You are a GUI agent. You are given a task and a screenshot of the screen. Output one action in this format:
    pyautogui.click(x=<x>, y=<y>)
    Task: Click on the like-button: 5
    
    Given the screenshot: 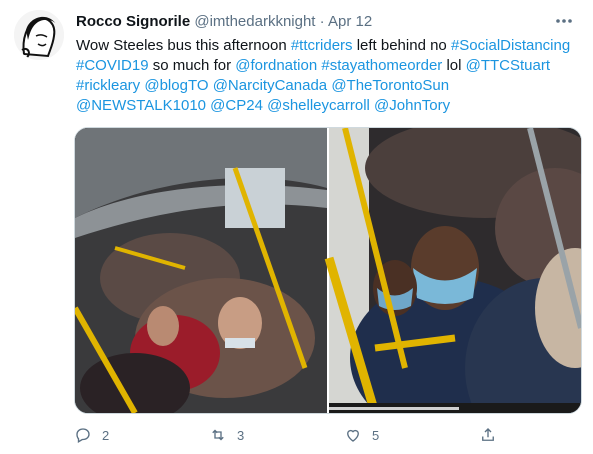 What is the action you would take?
    pyautogui.click(x=361, y=435)
    